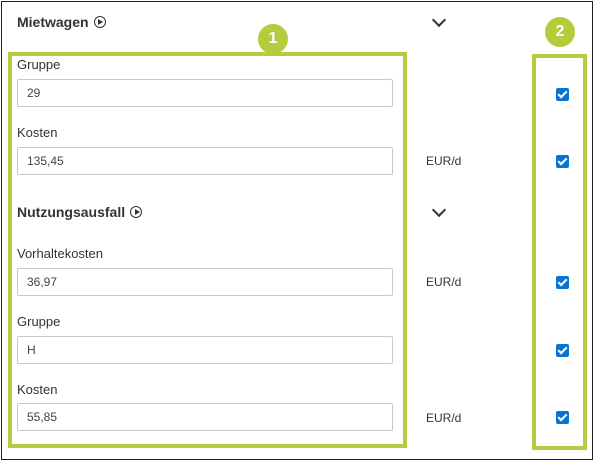 Image resolution: width=596 pixels, height=463 pixels. I want to click on highlight-box-checkboxes, so click(559, 252).